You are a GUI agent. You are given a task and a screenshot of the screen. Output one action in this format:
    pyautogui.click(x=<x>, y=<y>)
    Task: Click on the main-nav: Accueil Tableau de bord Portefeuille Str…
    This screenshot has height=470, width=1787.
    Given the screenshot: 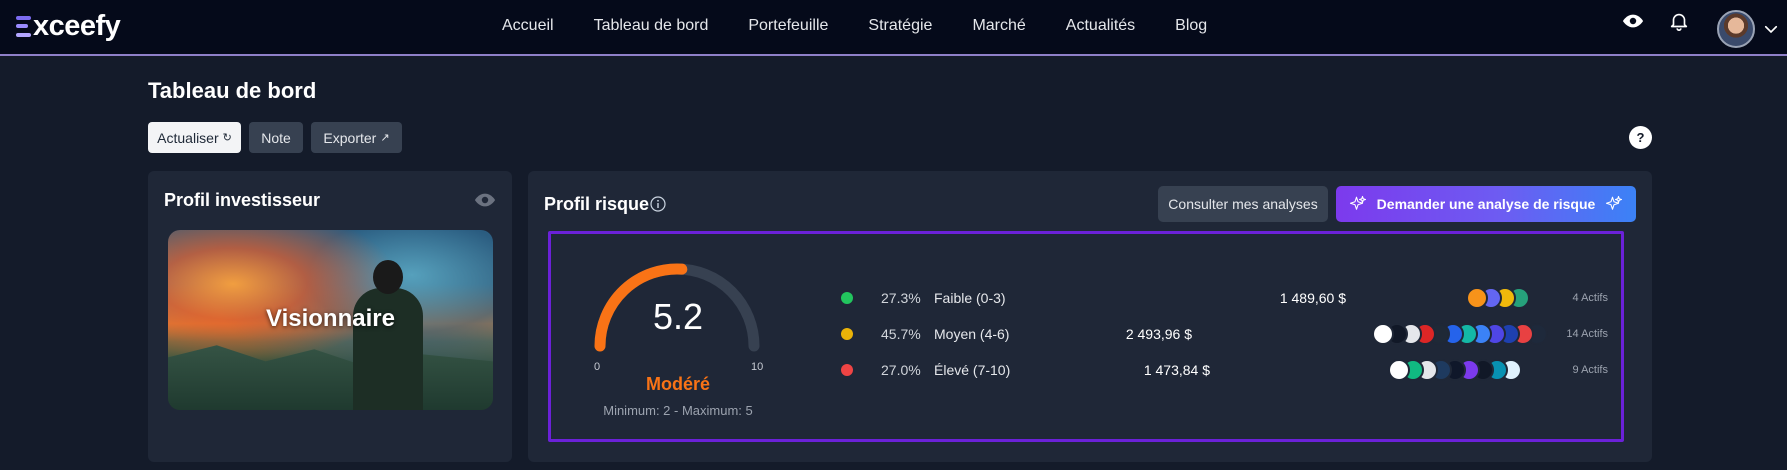 What is the action you would take?
    pyautogui.click(x=854, y=26)
    